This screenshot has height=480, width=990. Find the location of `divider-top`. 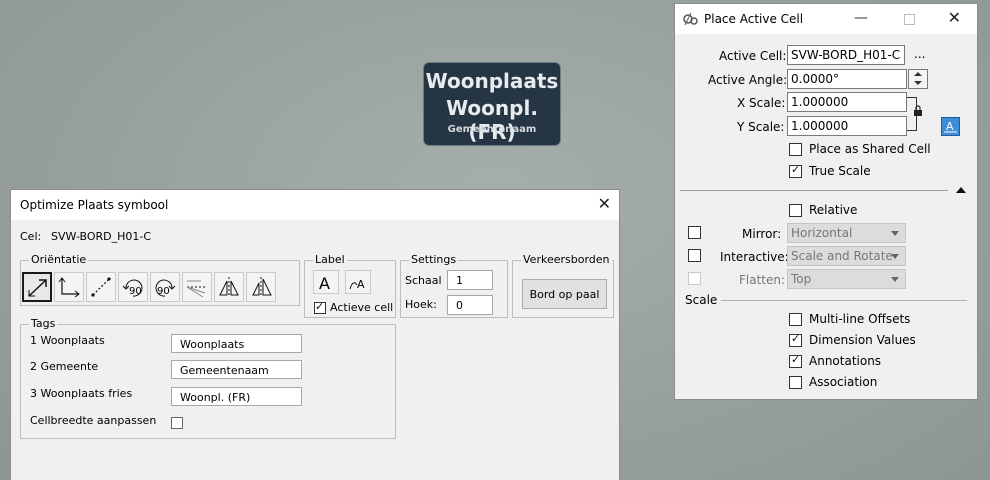

divider-top is located at coordinates (814, 190).